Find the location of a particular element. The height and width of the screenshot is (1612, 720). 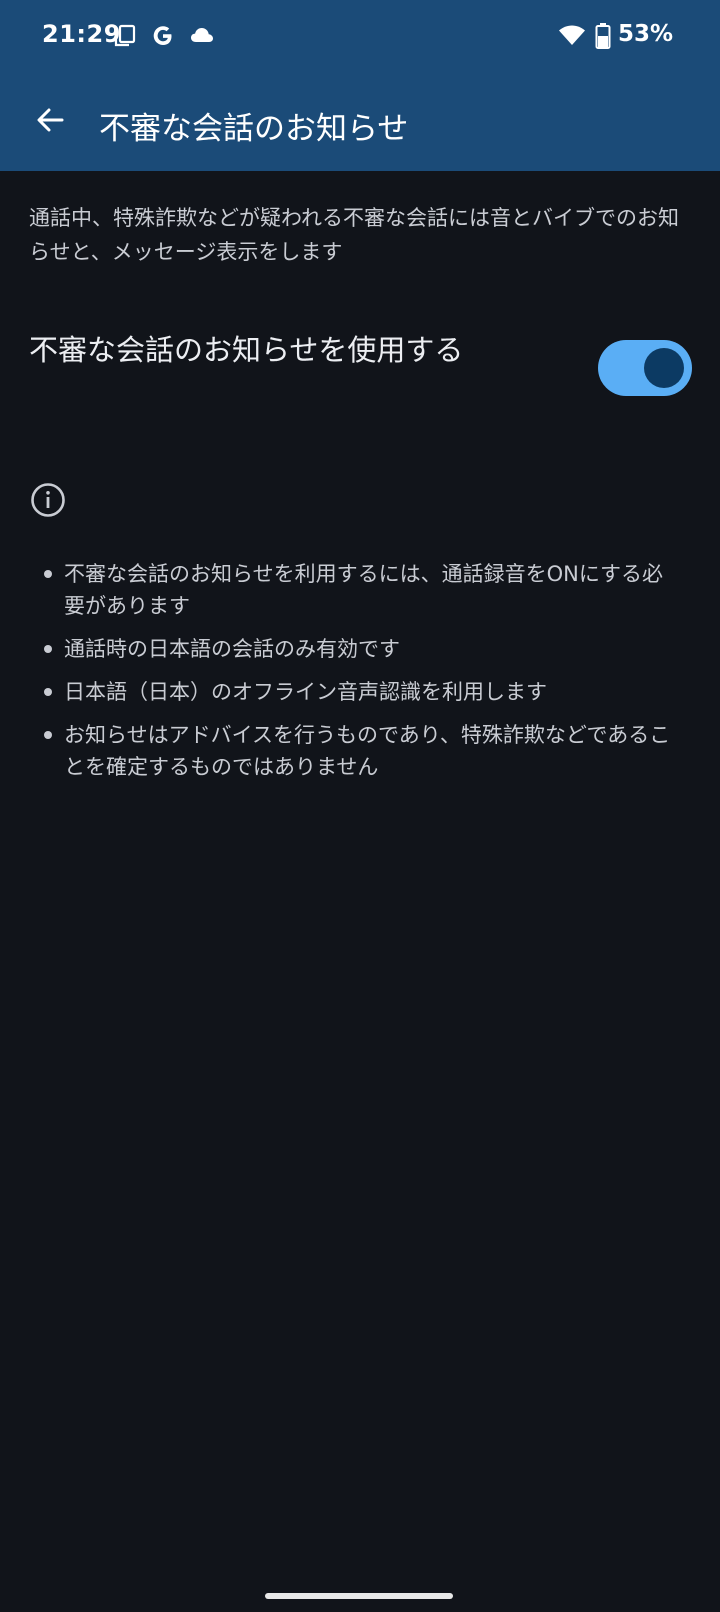

feature-toggle-switch is located at coordinates (645, 368).